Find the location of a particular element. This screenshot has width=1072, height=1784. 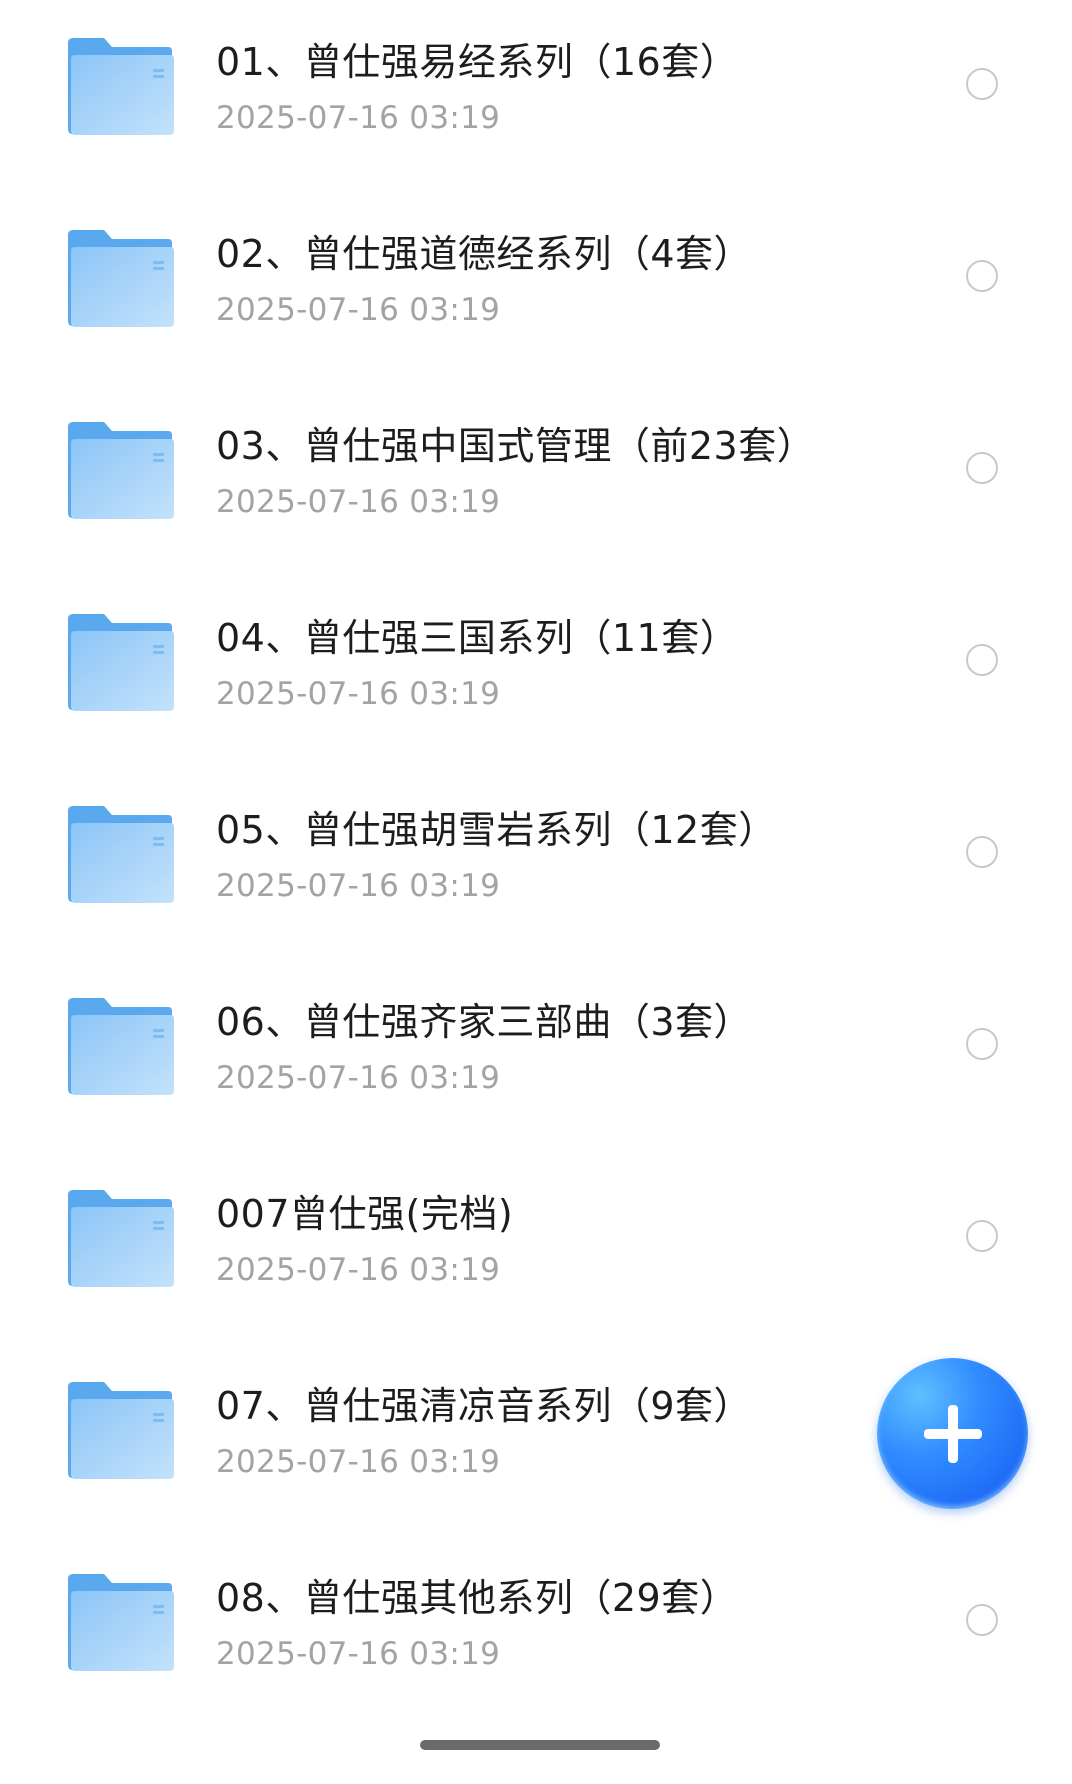

home-indicator is located at coordinates (540, 1745).